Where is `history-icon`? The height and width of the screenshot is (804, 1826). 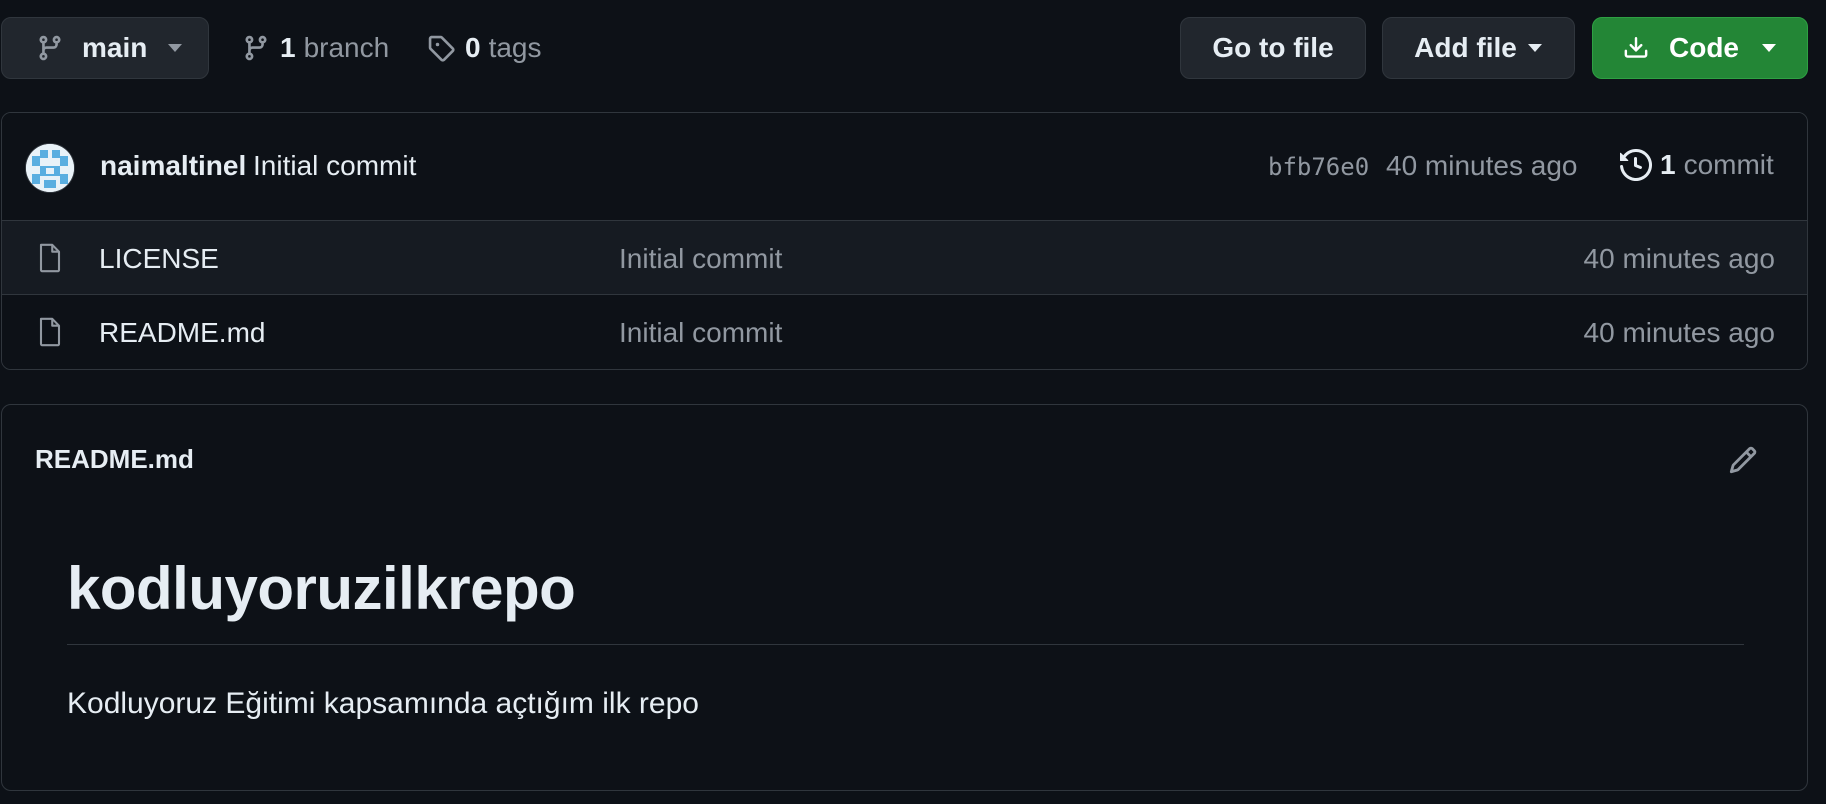
history-icon is located at coordinates (1636, 165).